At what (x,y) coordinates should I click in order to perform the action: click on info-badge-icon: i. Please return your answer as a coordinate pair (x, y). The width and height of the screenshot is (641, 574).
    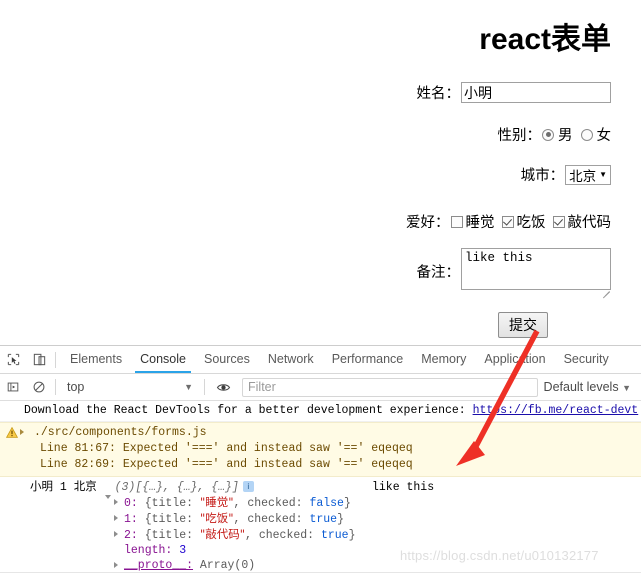
    Looking at the image, I should click on (248, 486).